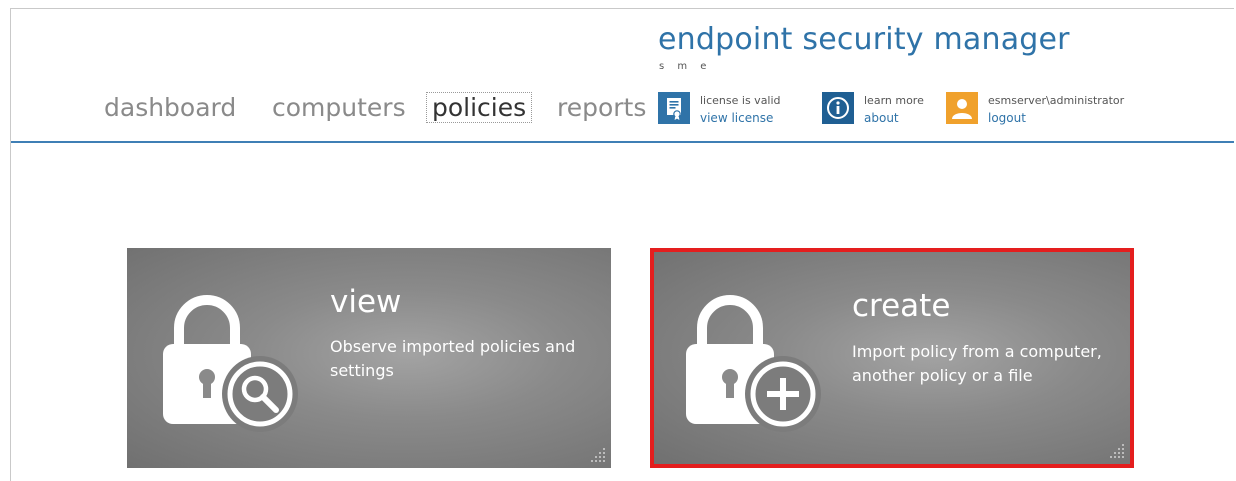 This screenshot has height=481, width=1236. What do you see at coordinates (453, 358) in the screenshot?
I see `tile-description: Observe imported policies and settings` at bounding box center [453, 358].